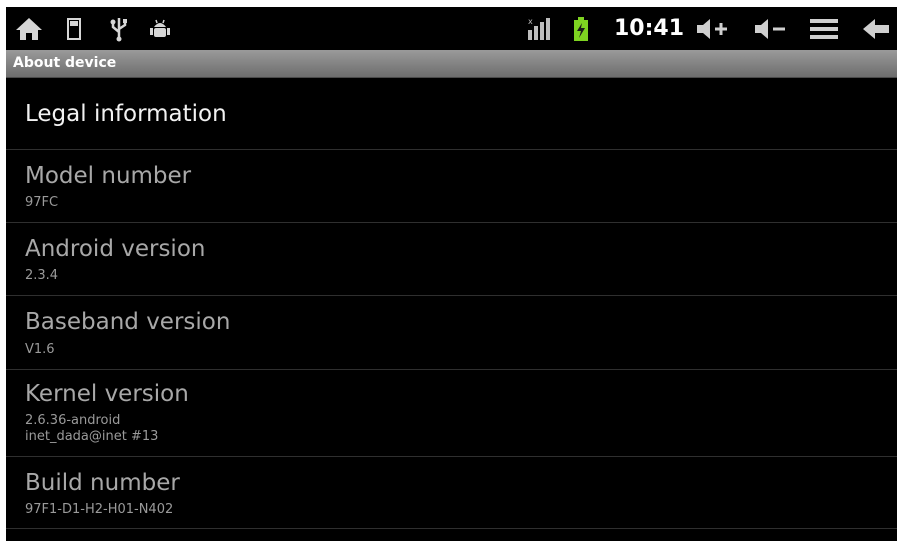 This screenshot has width=903, height=548. What do you see at coordinates (581, 28) in the screenshot?
I see `battery-charging-icon` at bounding box center [581, 28].